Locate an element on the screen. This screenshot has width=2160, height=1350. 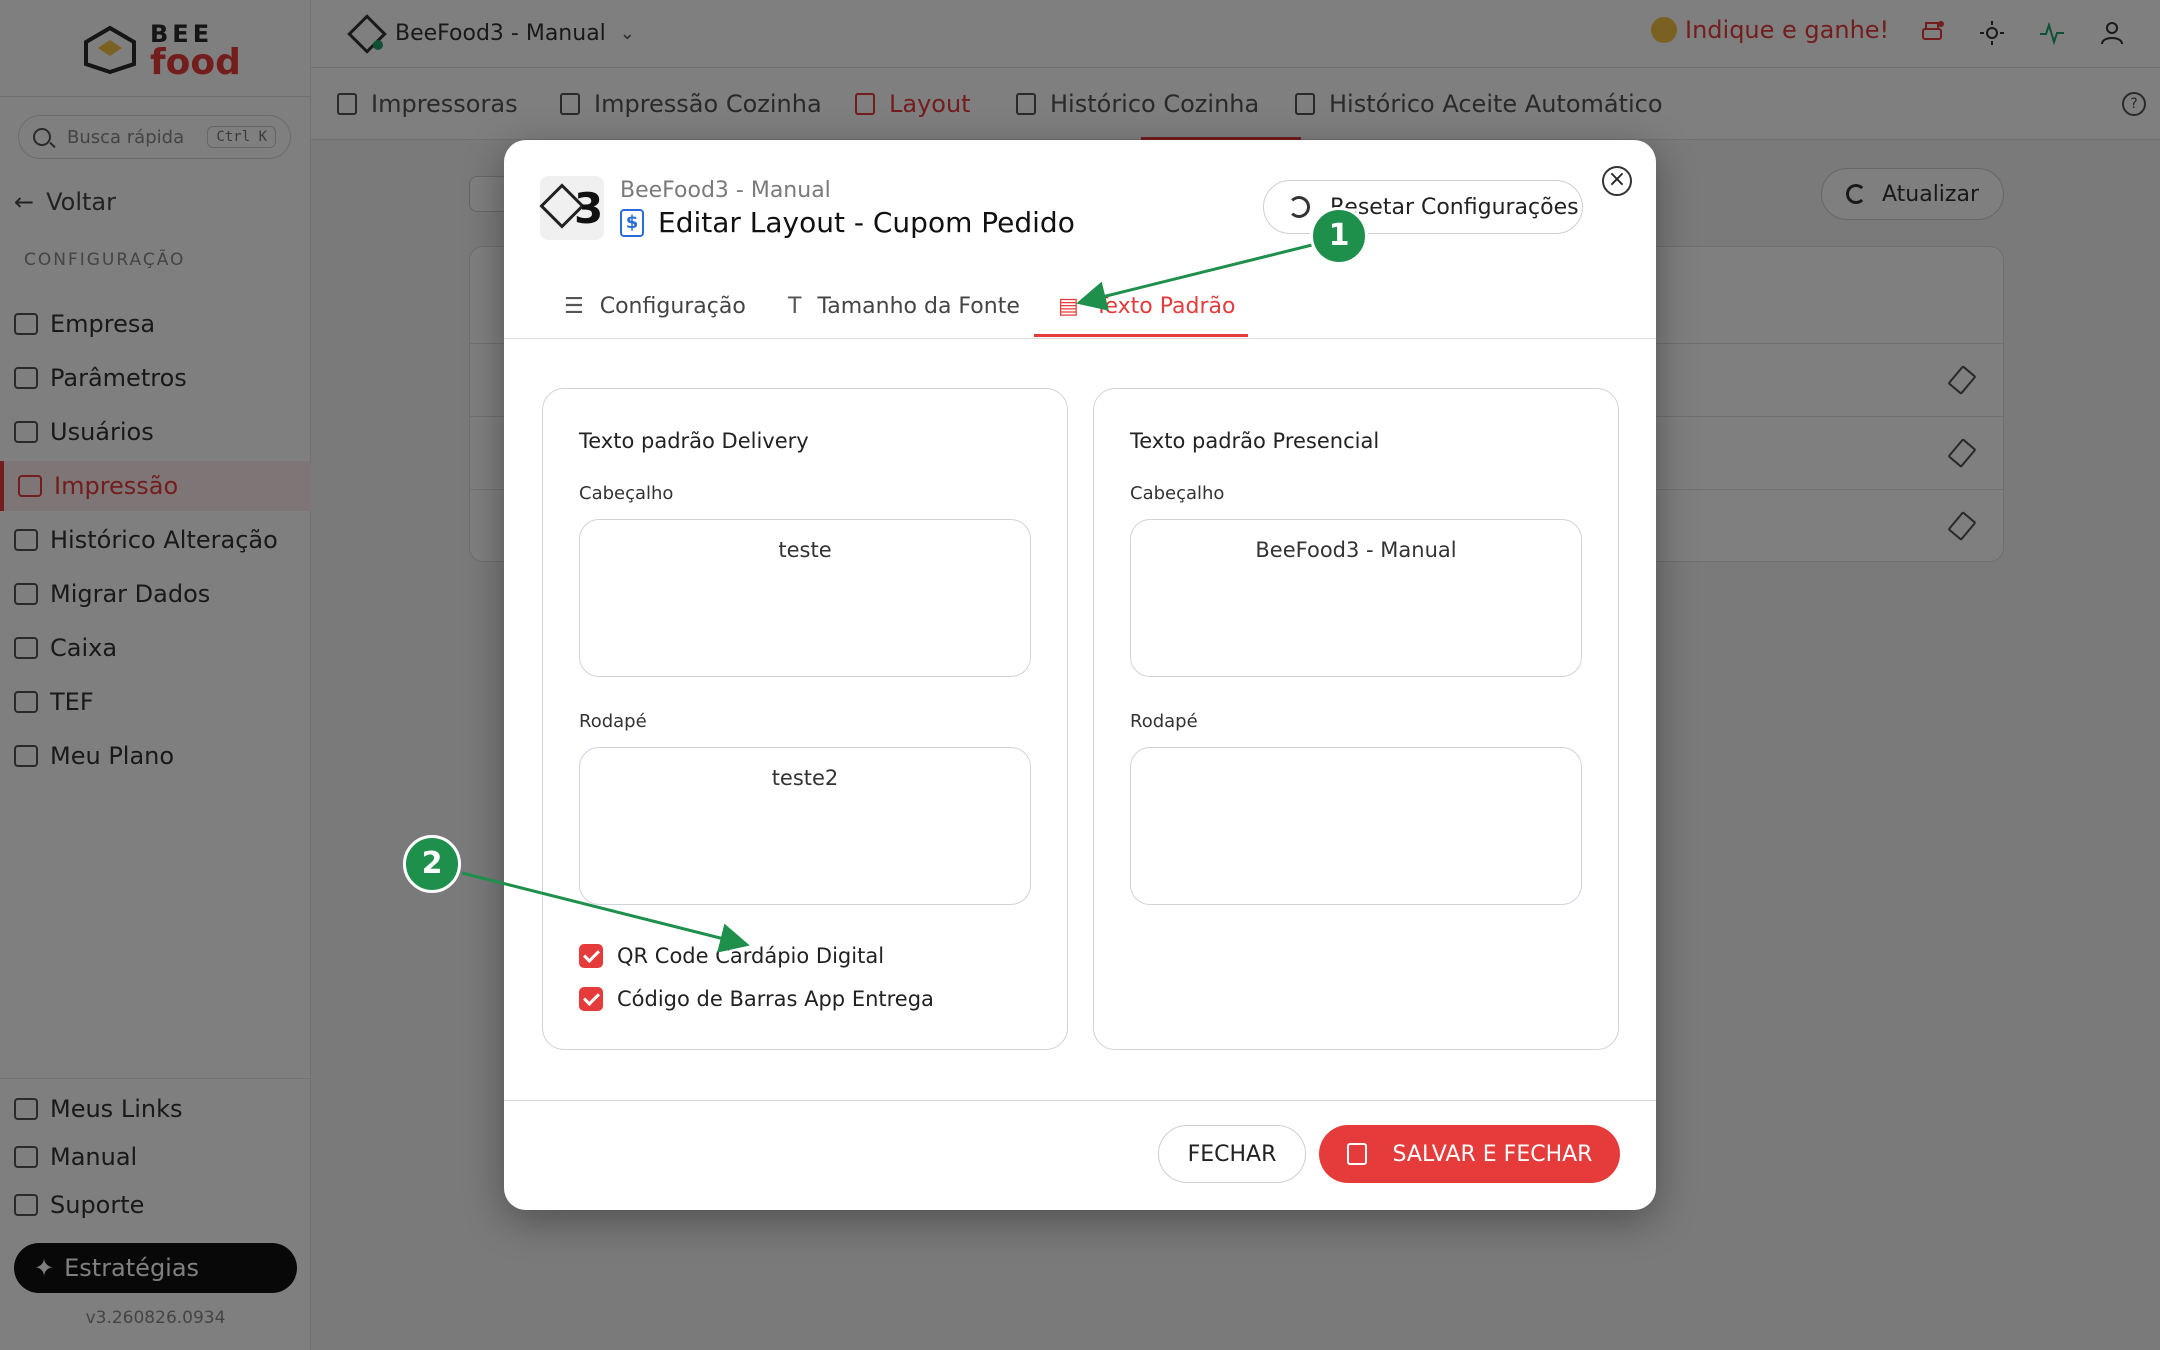
checkbox-label: Código de Barras App Entrega is located at coordinates (775, 999).